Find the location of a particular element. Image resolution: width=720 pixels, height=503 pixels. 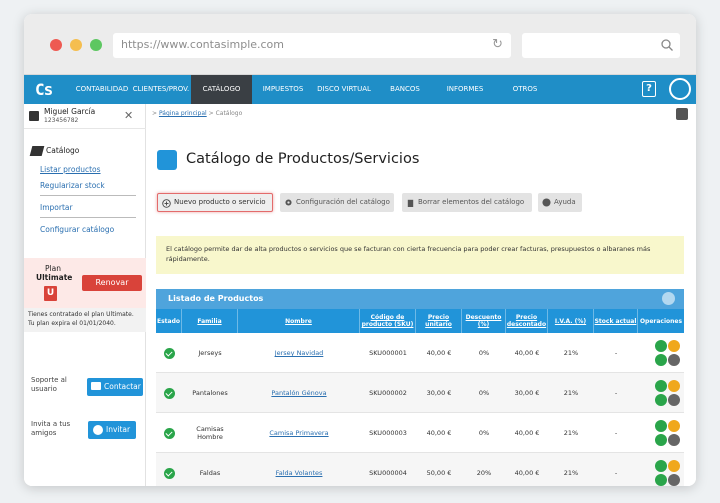

delete-elements-button: Borrar elementos del catálogo is located at coordinates (467, 202).